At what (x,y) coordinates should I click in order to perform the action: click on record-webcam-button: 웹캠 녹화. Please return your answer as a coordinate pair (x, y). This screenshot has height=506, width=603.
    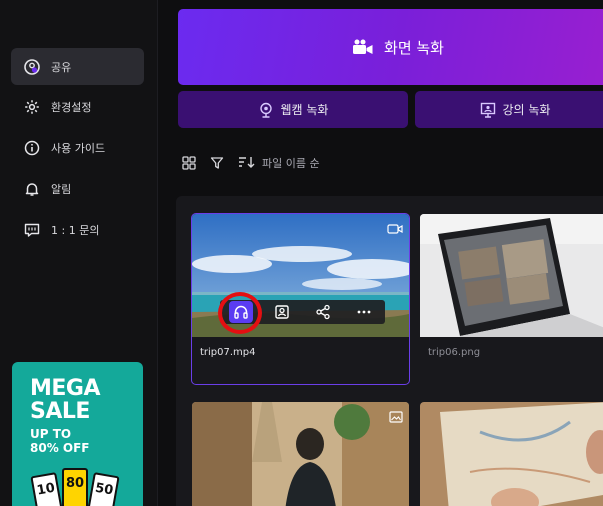
    Looking at the image, I should click on (293, 109).